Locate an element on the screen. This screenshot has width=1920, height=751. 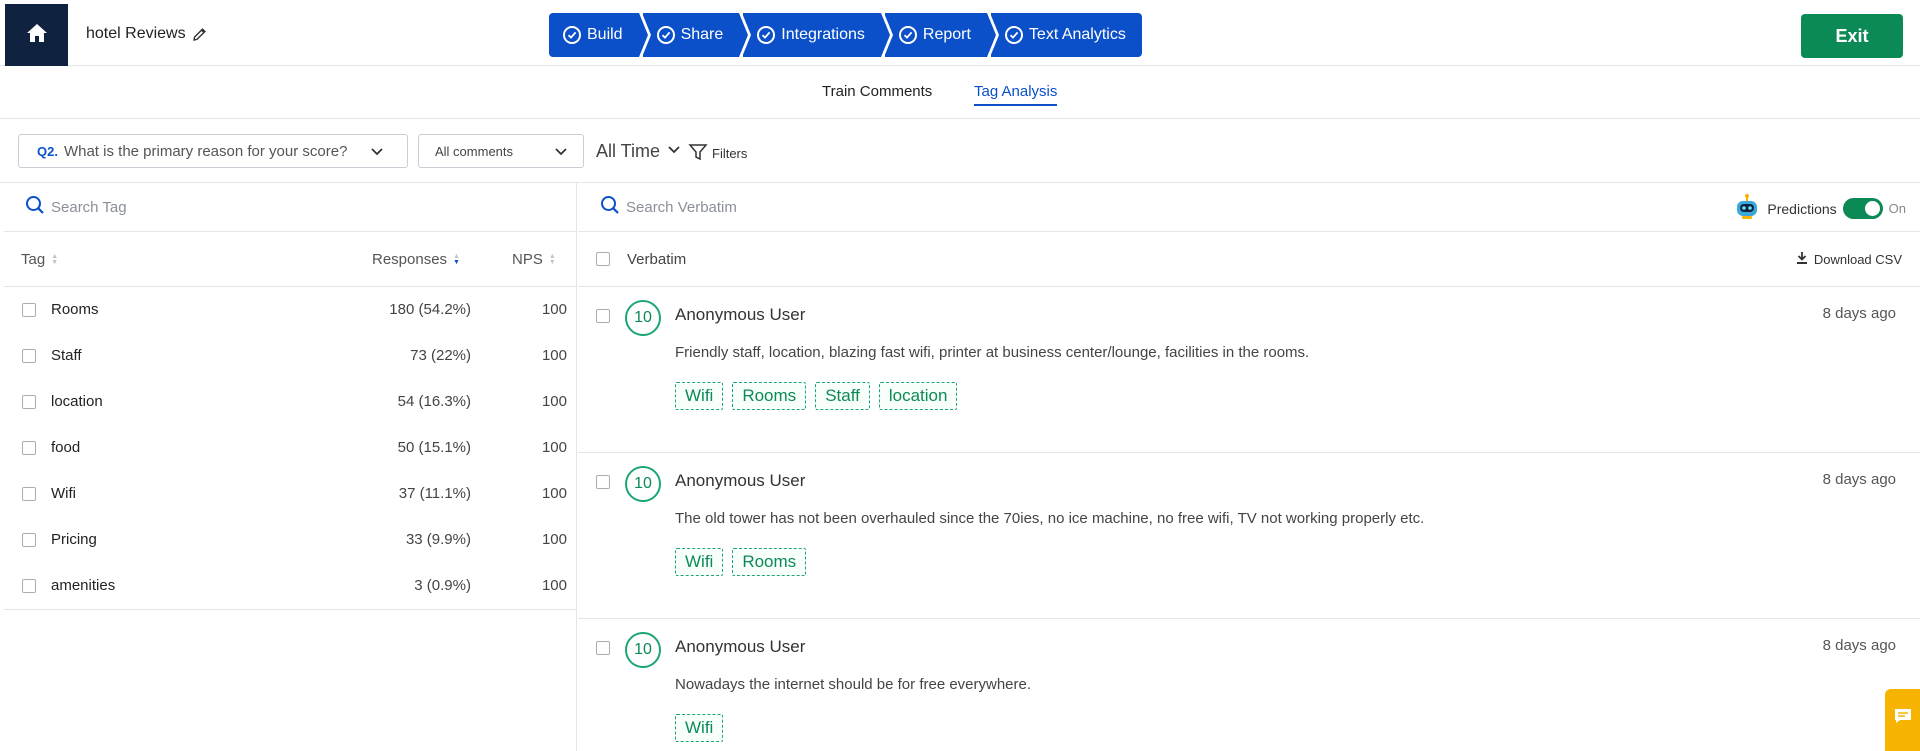
responses-column-header: Responses ▲ ▼ is located at coordinates (416, 259).